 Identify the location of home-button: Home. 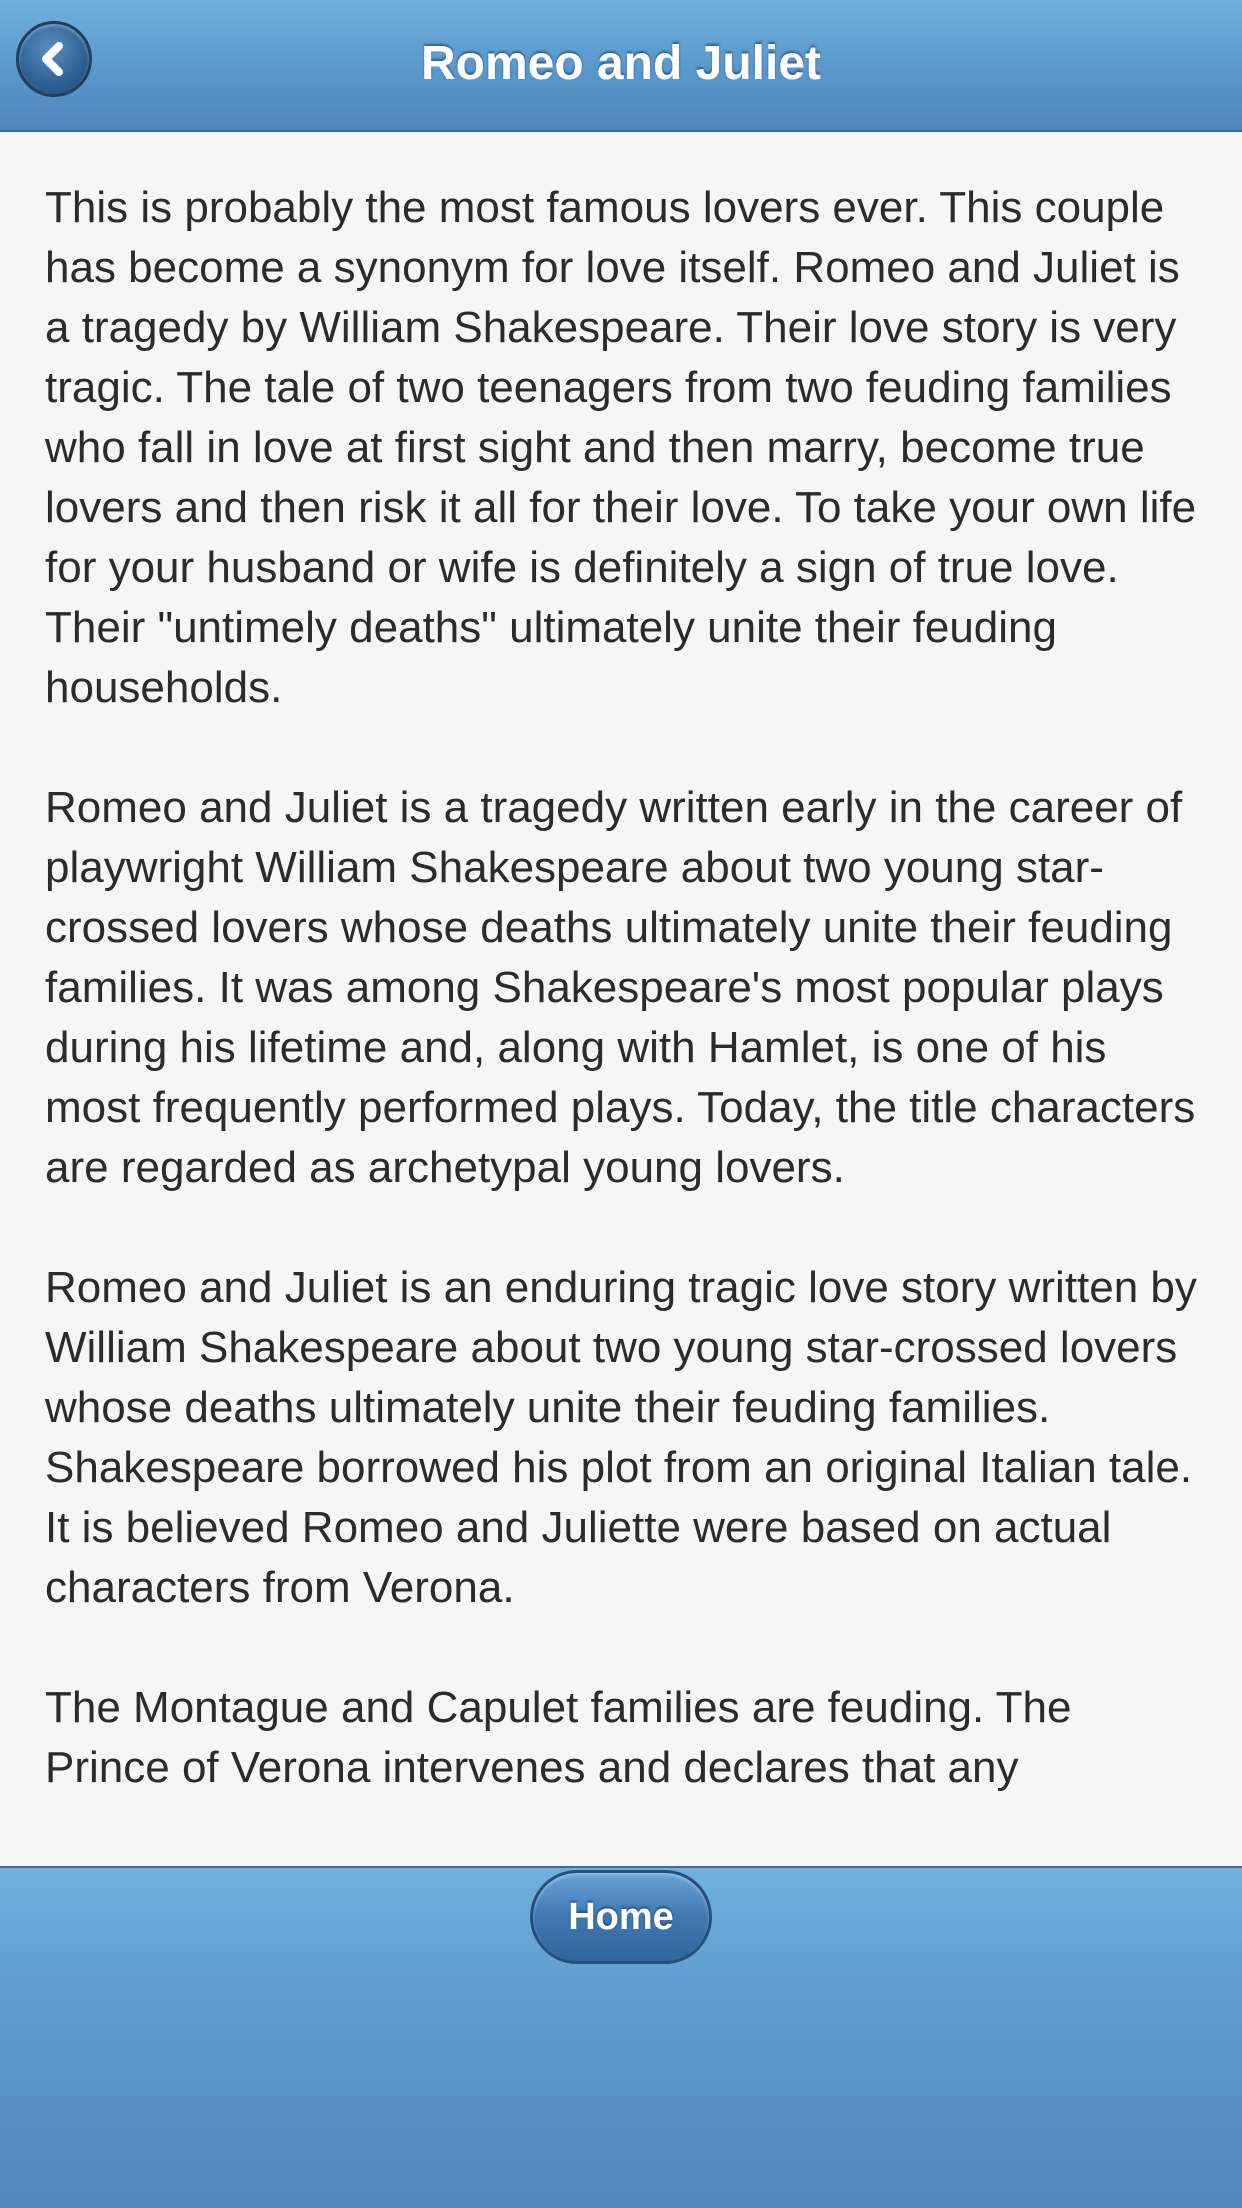
(621, 1917).